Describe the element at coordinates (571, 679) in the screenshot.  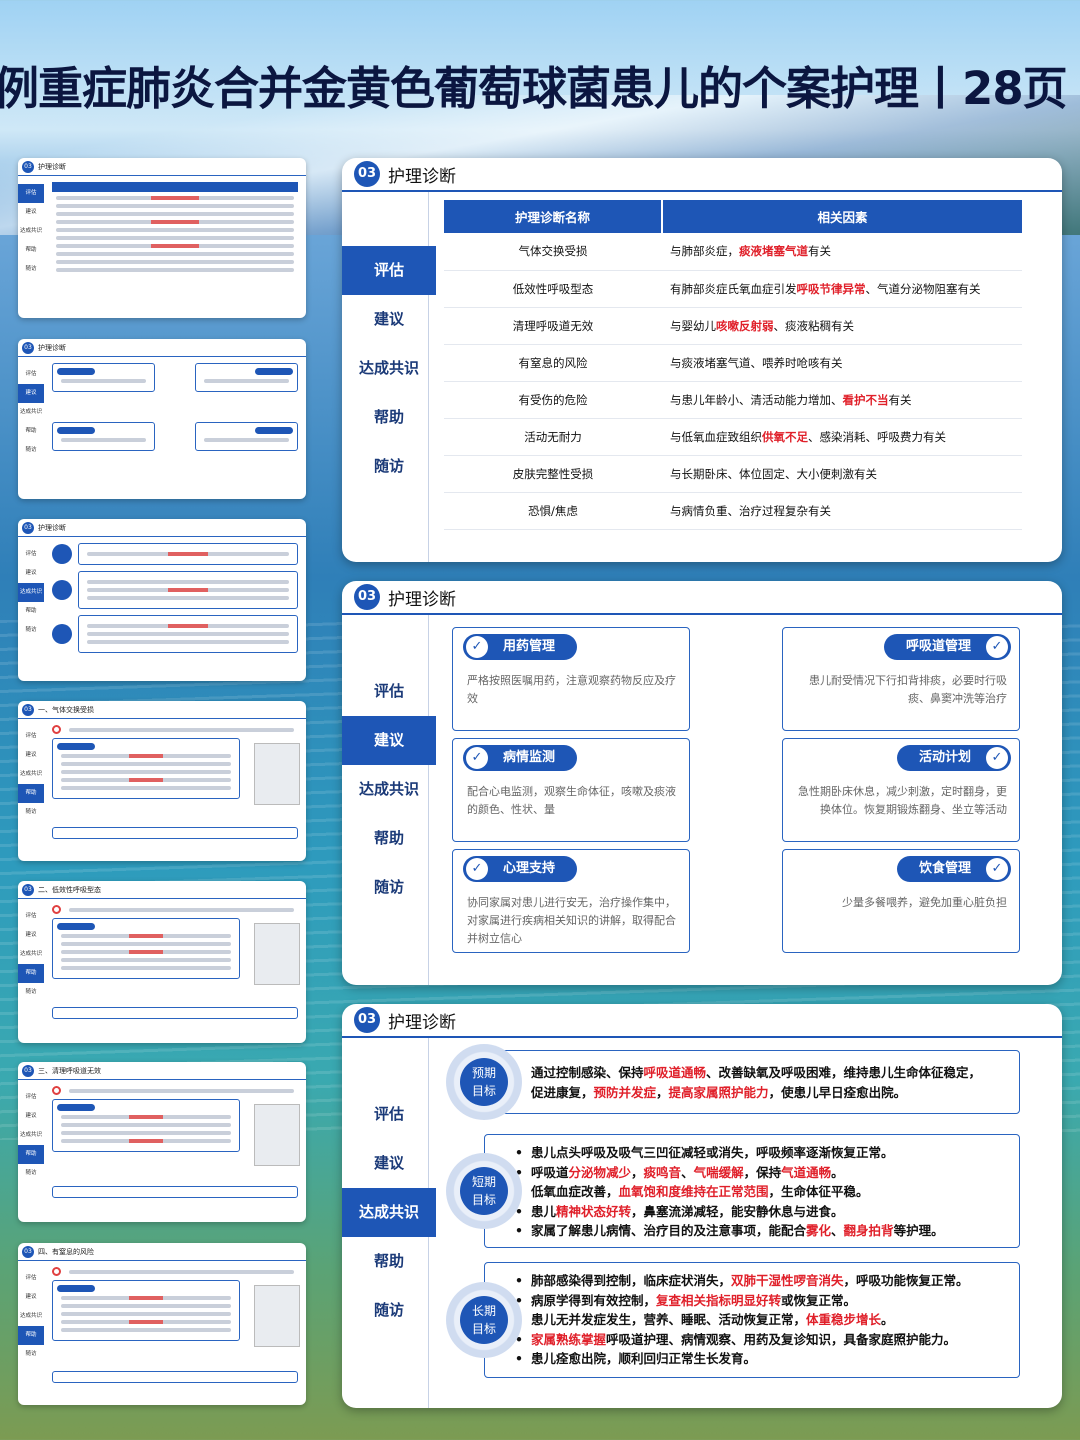
I see `card-medication: ✓ 用药管理 严格按照医嘱用药，注意观察药物反应及疗效` at that location.